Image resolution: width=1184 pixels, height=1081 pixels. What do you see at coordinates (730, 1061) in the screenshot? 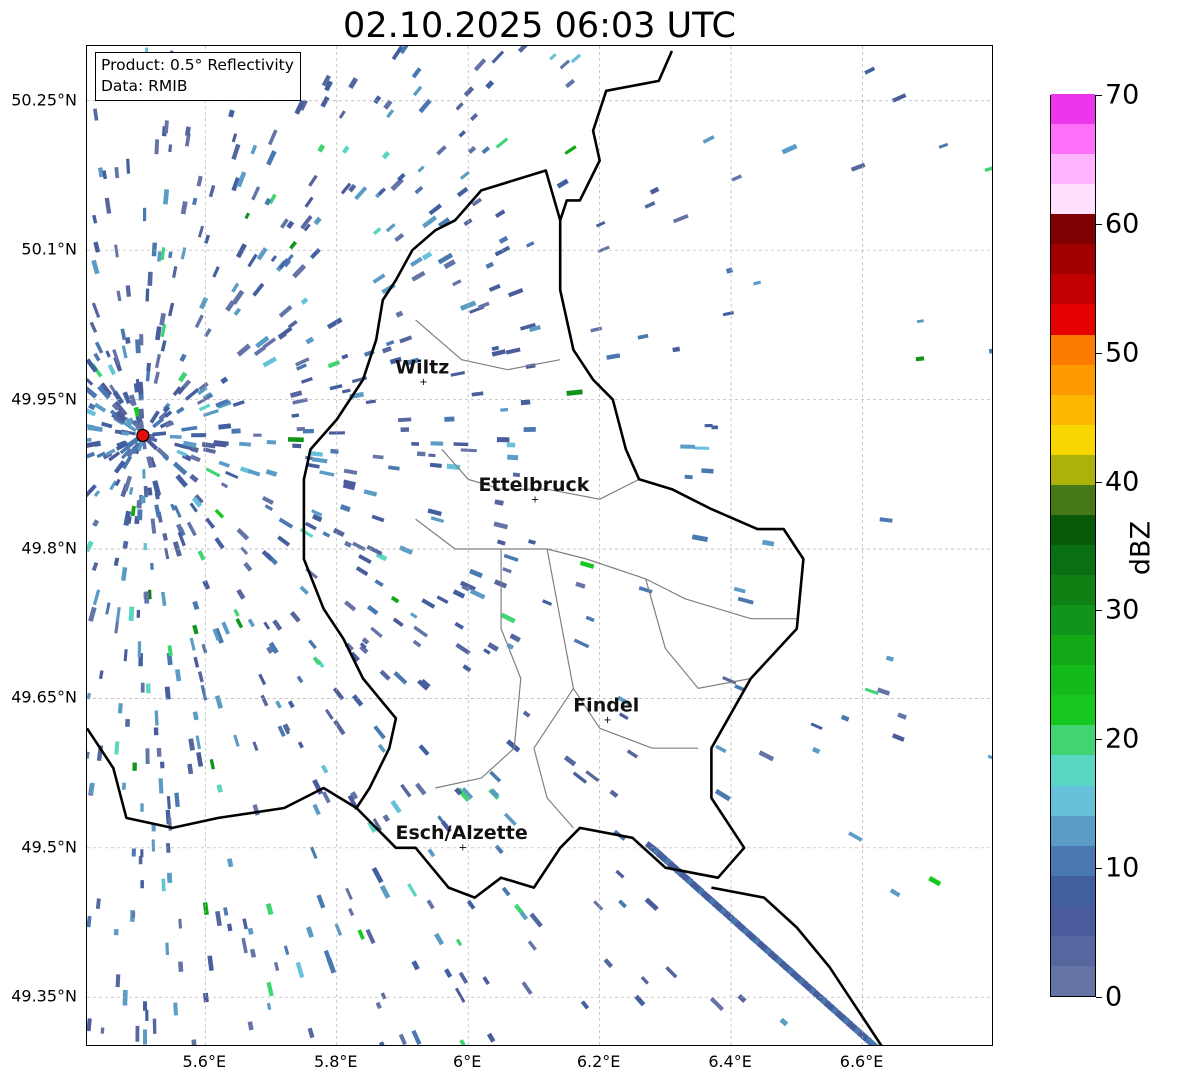
I see `lon-tick-label: 6.4°E` at bounding box center [730, 1061].